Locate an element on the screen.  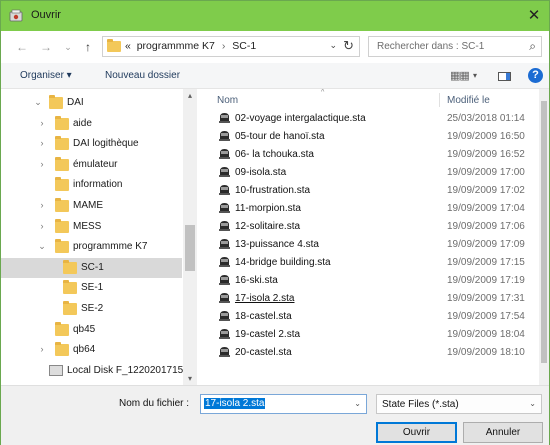
filename-value: 17-isola 2.sta is located at coordinates (235, 403).